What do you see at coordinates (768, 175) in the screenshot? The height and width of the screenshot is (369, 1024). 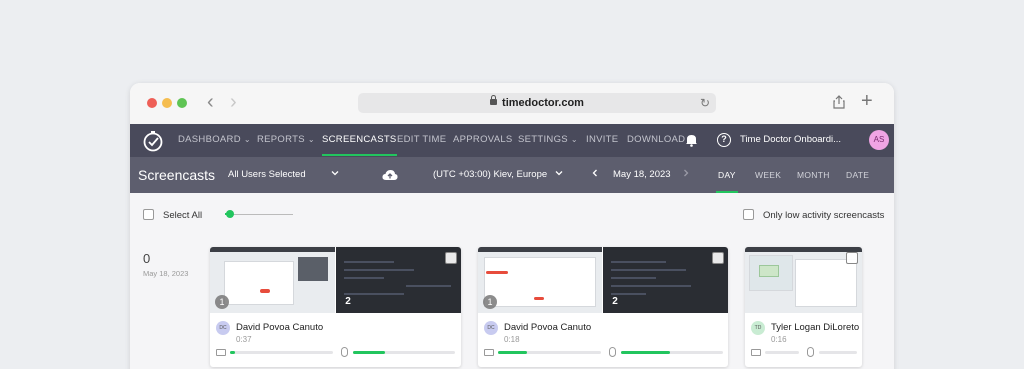 I see `tab-week: WEEK` at bounding box center [768, 175].